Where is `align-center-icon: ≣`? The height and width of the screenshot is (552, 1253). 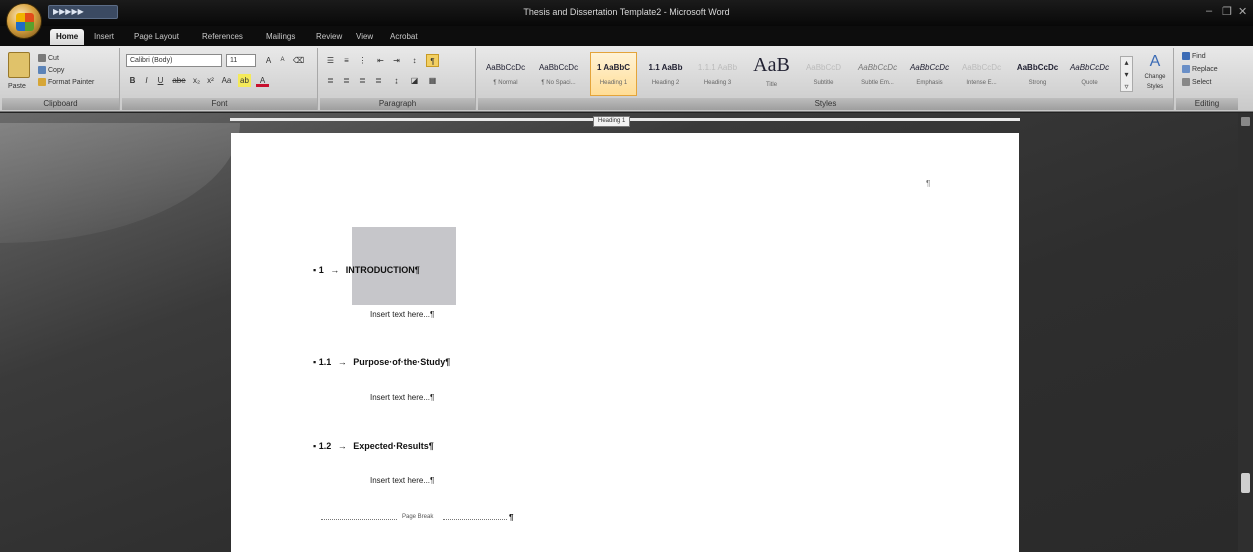 align-center-icon: ≣ is located at coordinates (346, 80).